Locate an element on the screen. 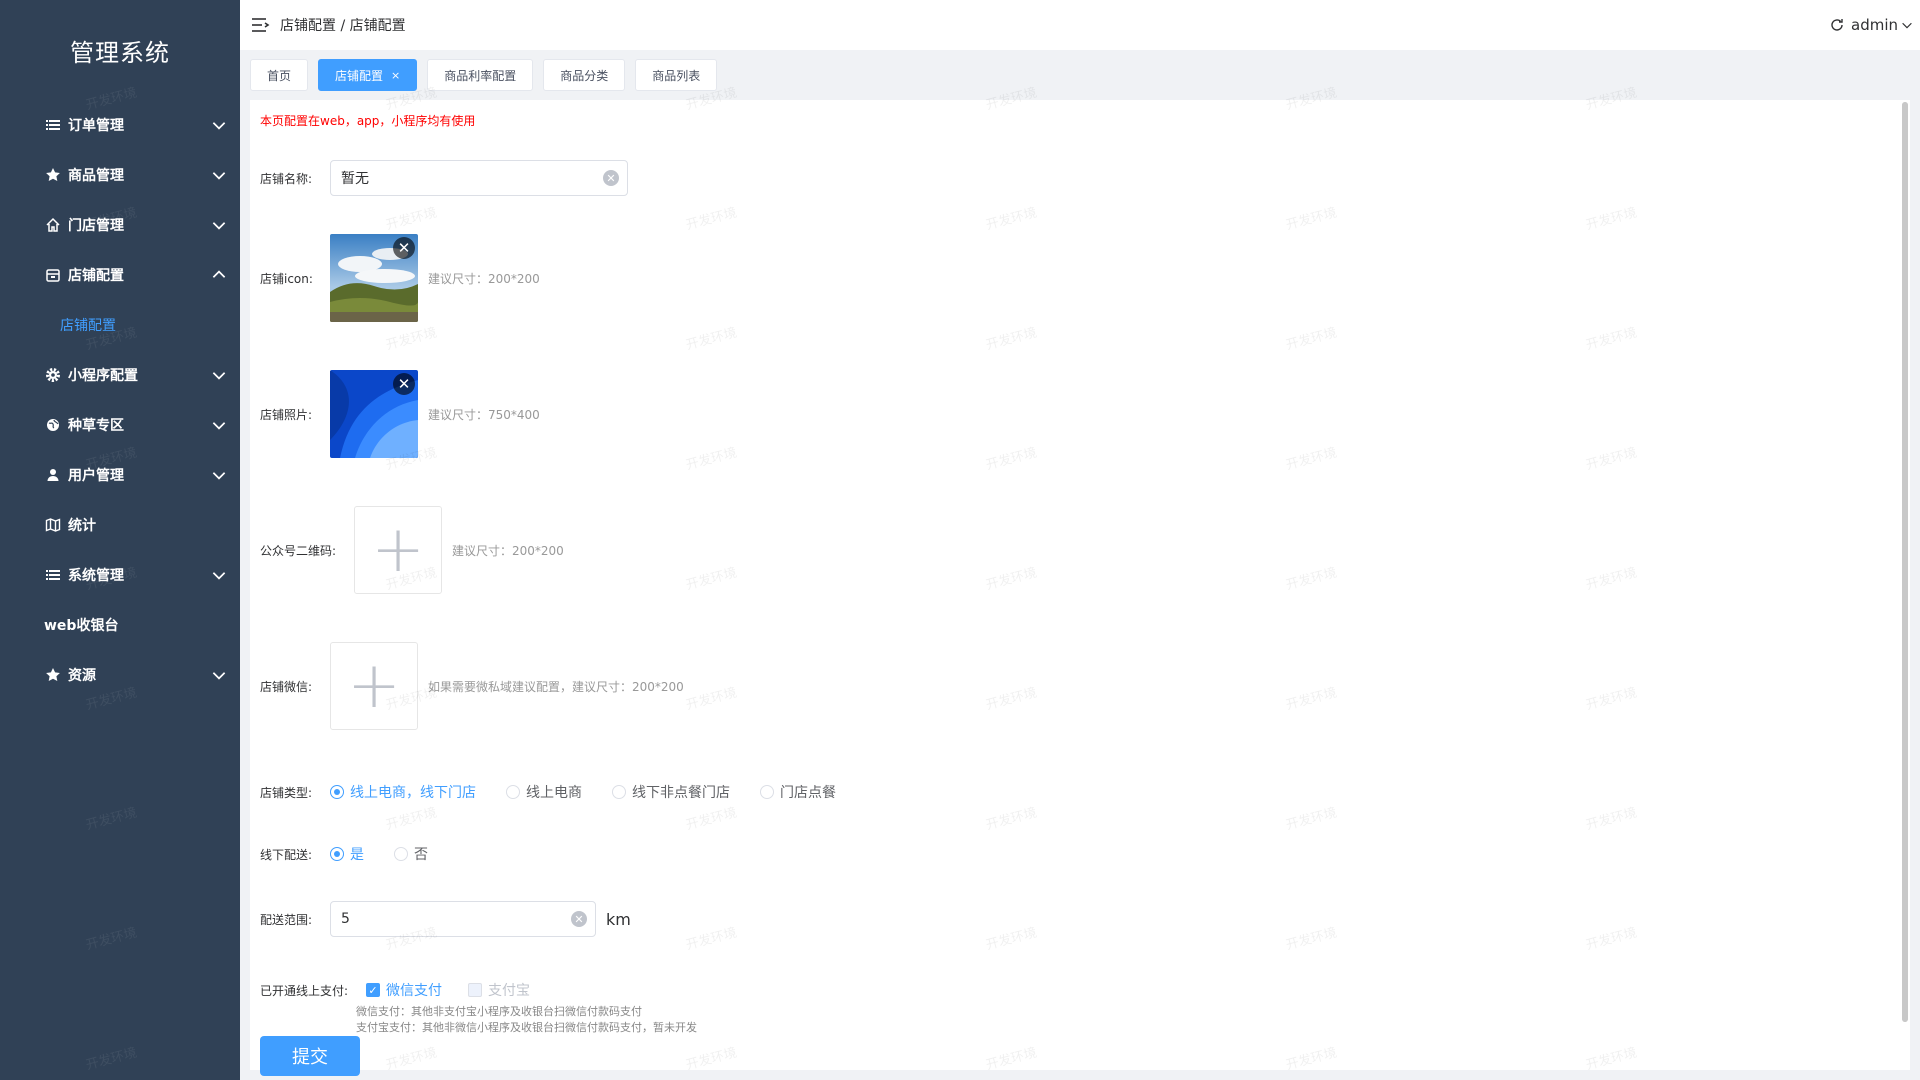 This screenshot has height=1080, width=1920. unit-label: km is located at coordinates (618, 919).